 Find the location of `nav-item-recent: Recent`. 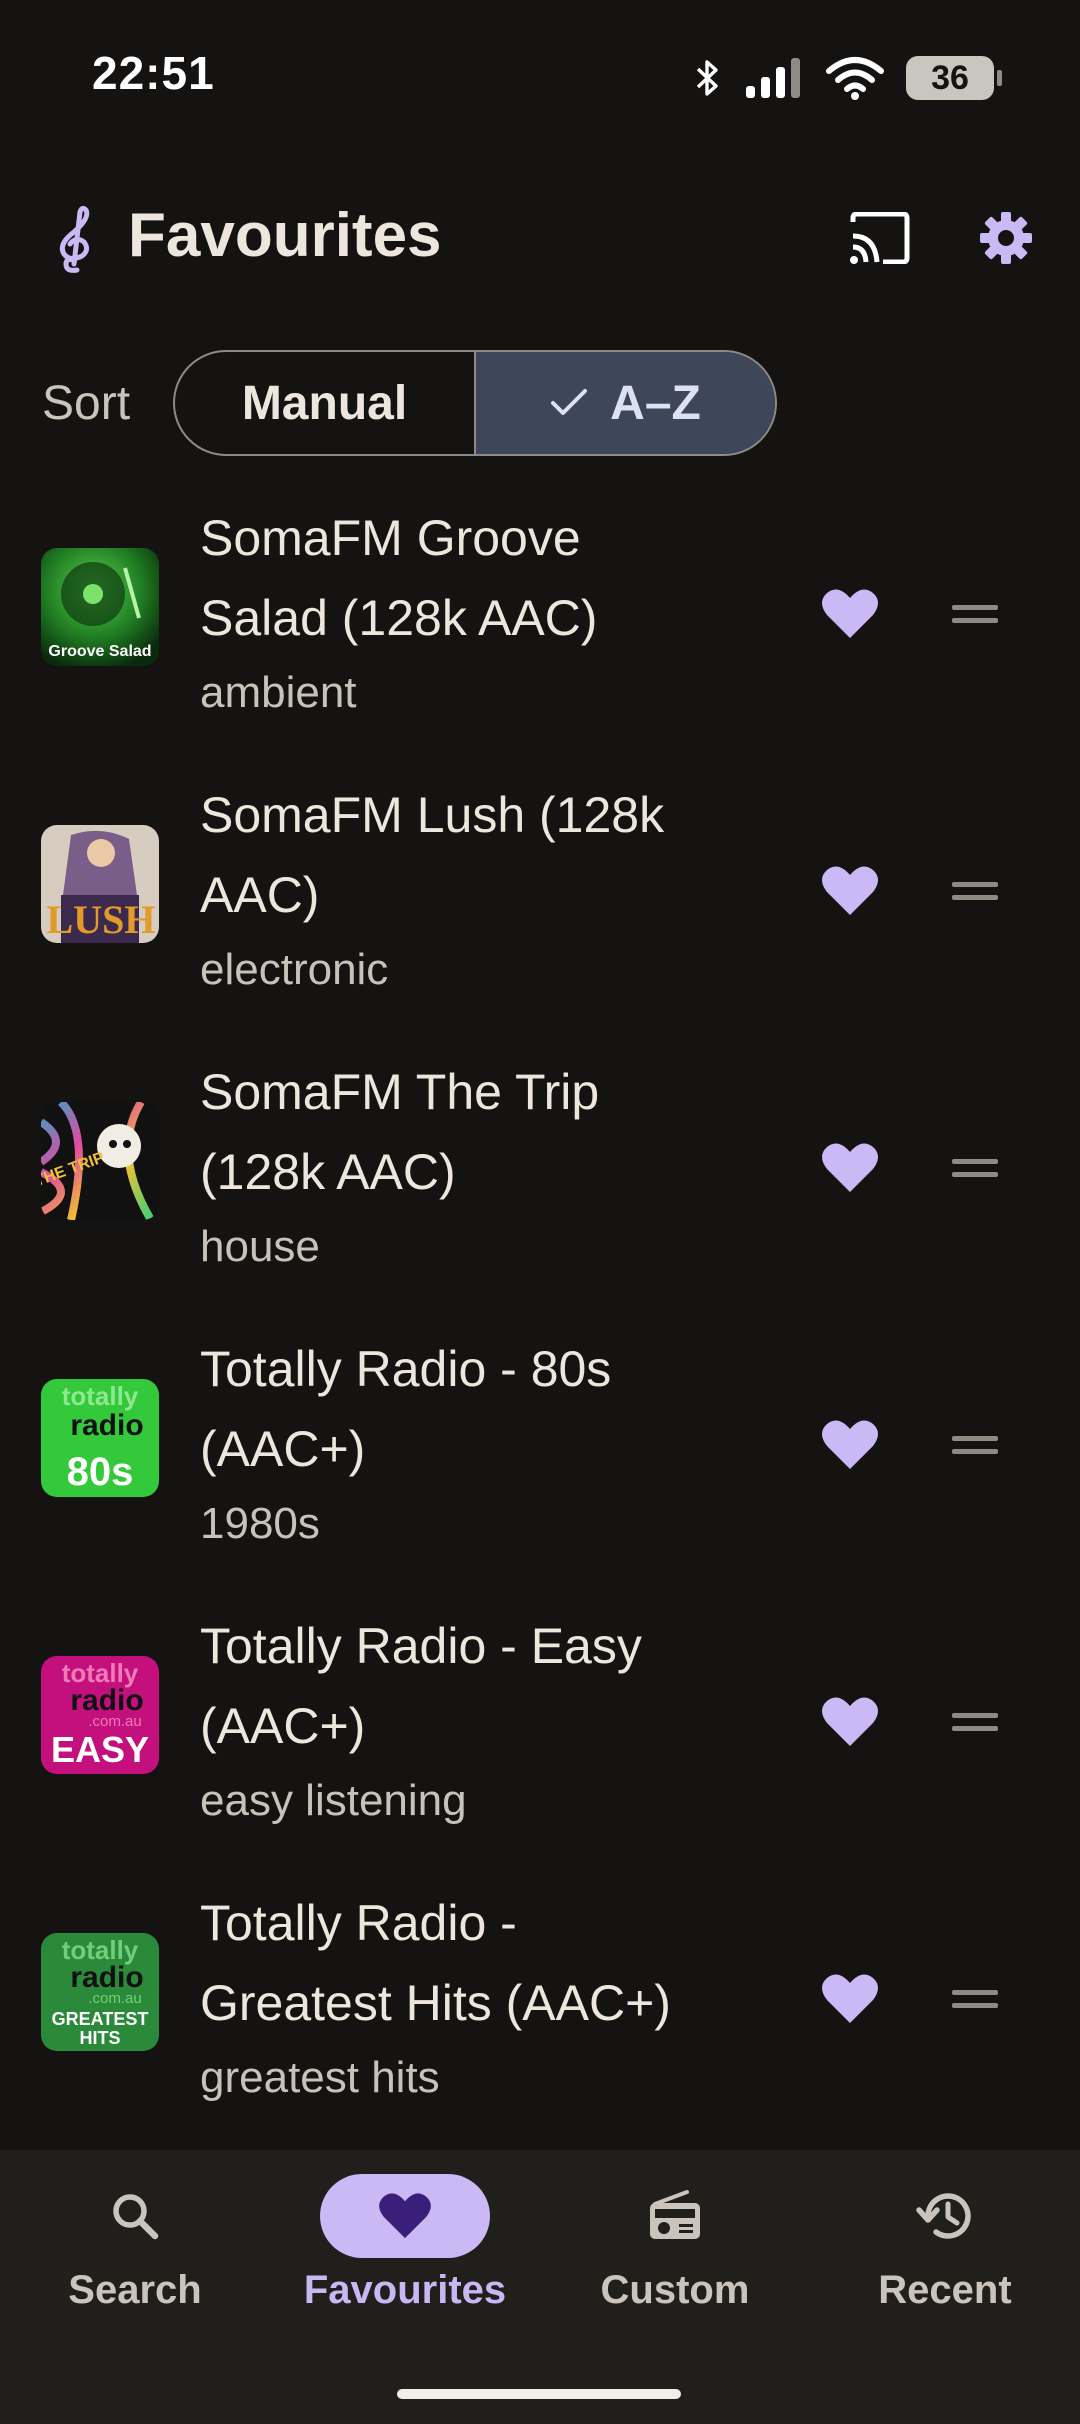

nav-item-recent: Recent is located at coordinates (945, 2255).